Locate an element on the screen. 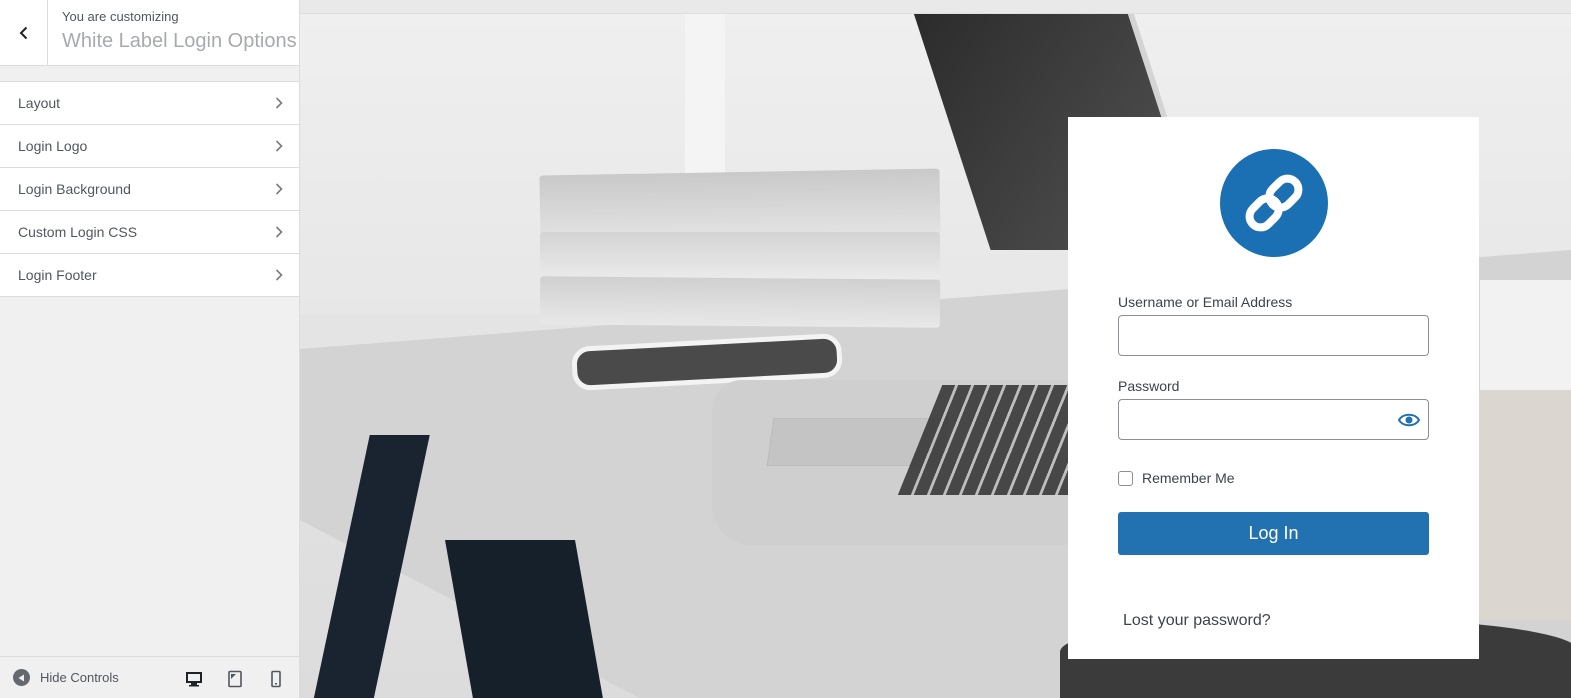 The image size is (1571, 698). eye-icon is located at coordinates (1409, 420).